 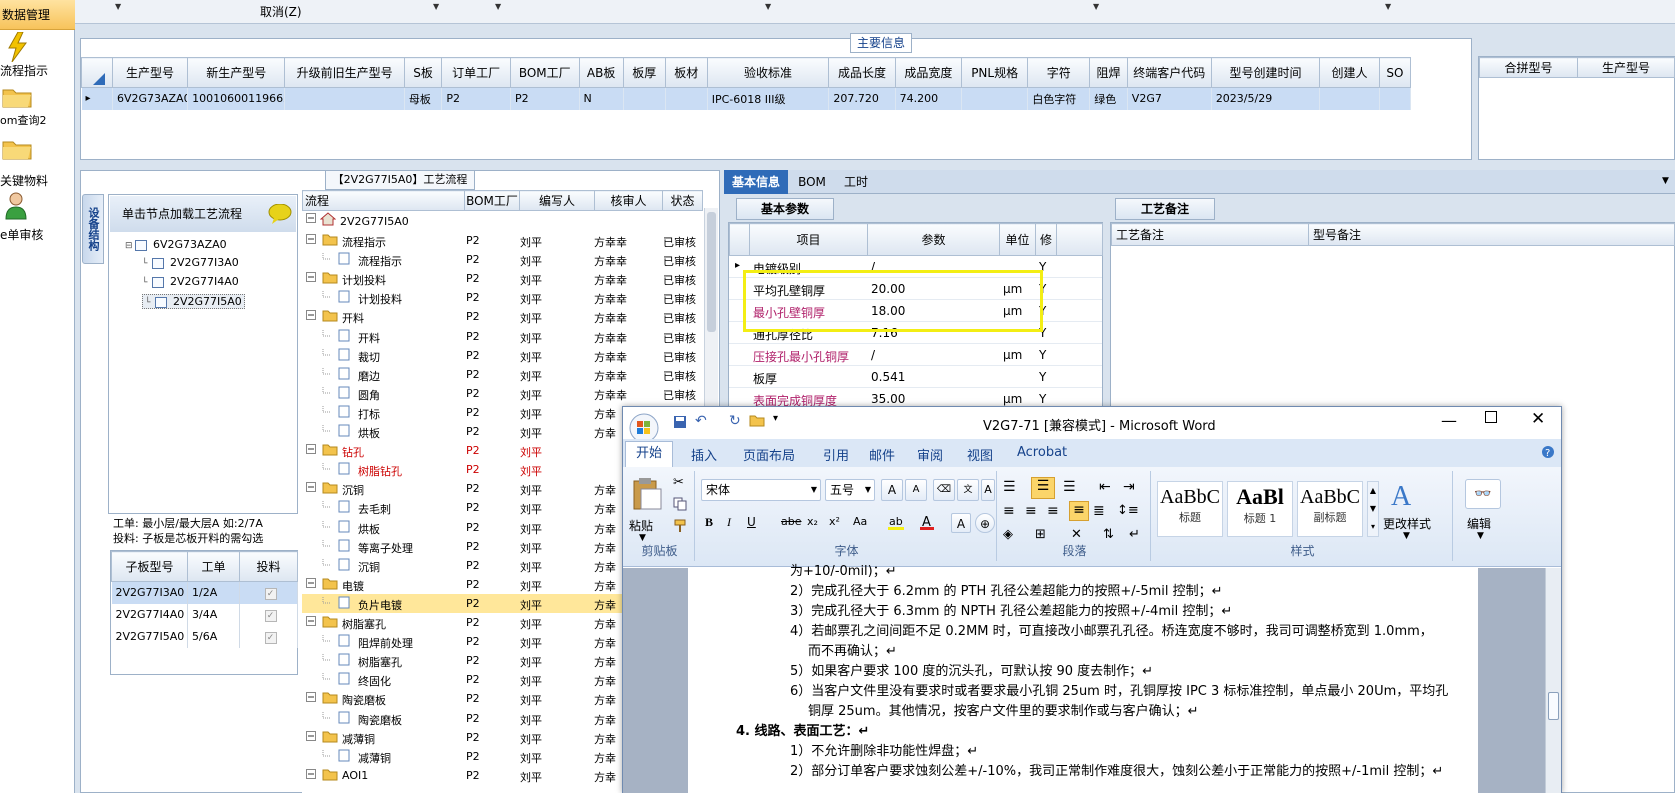 I want to click on flow-row: 流程指示 P2 刘平 方幸幸 已审核, so click(x=502, y=240).